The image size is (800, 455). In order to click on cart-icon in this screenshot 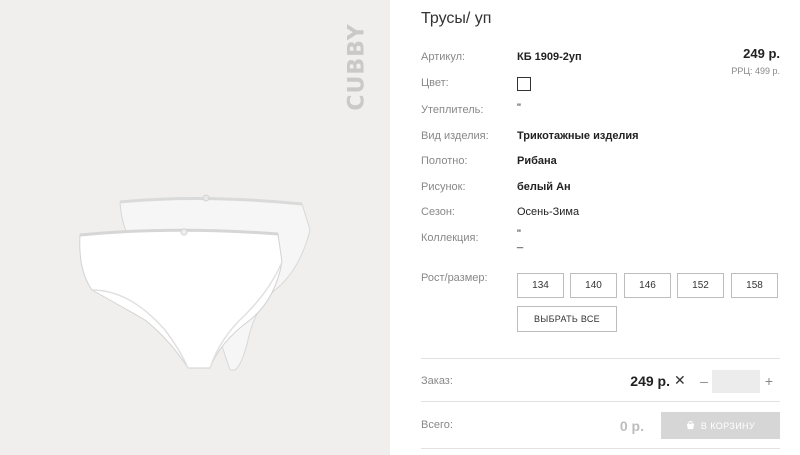, I will do `click(690, 425)`.